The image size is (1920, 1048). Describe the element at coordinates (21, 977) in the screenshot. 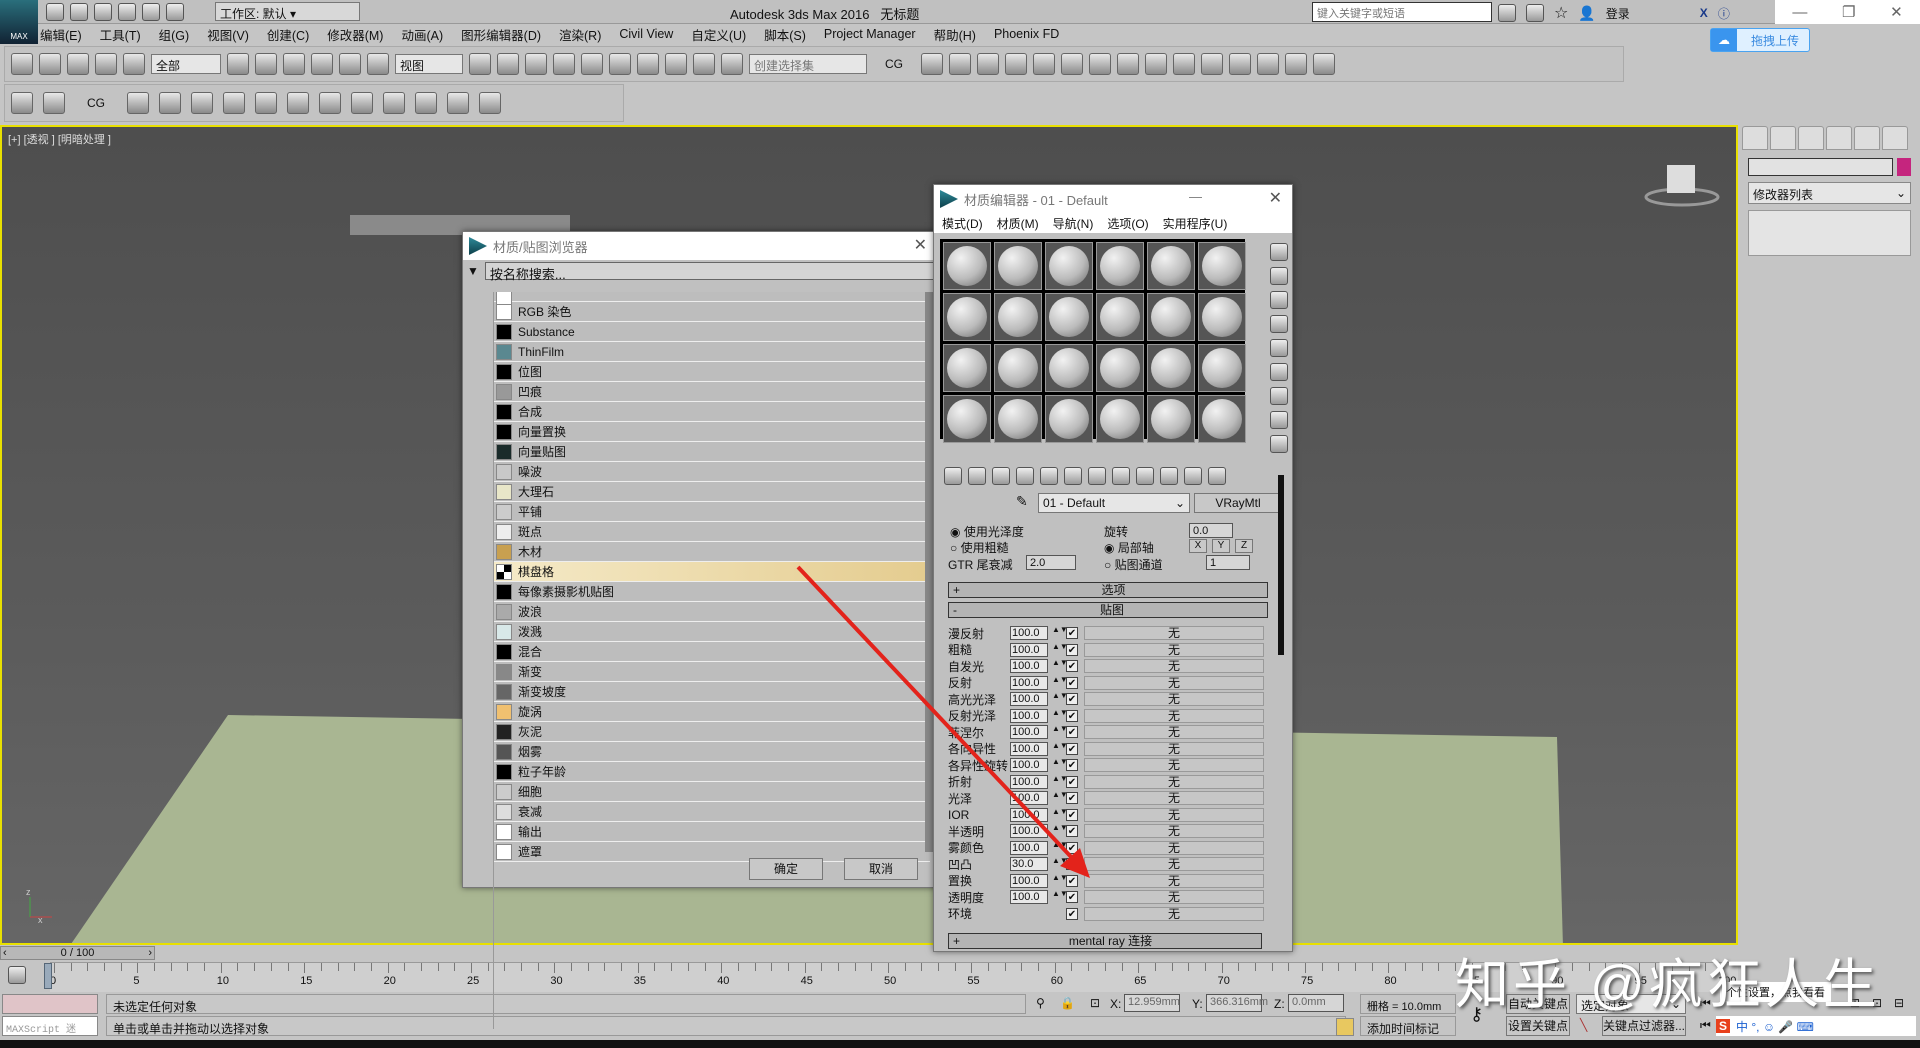

I see `track-bar-icon` at that location.